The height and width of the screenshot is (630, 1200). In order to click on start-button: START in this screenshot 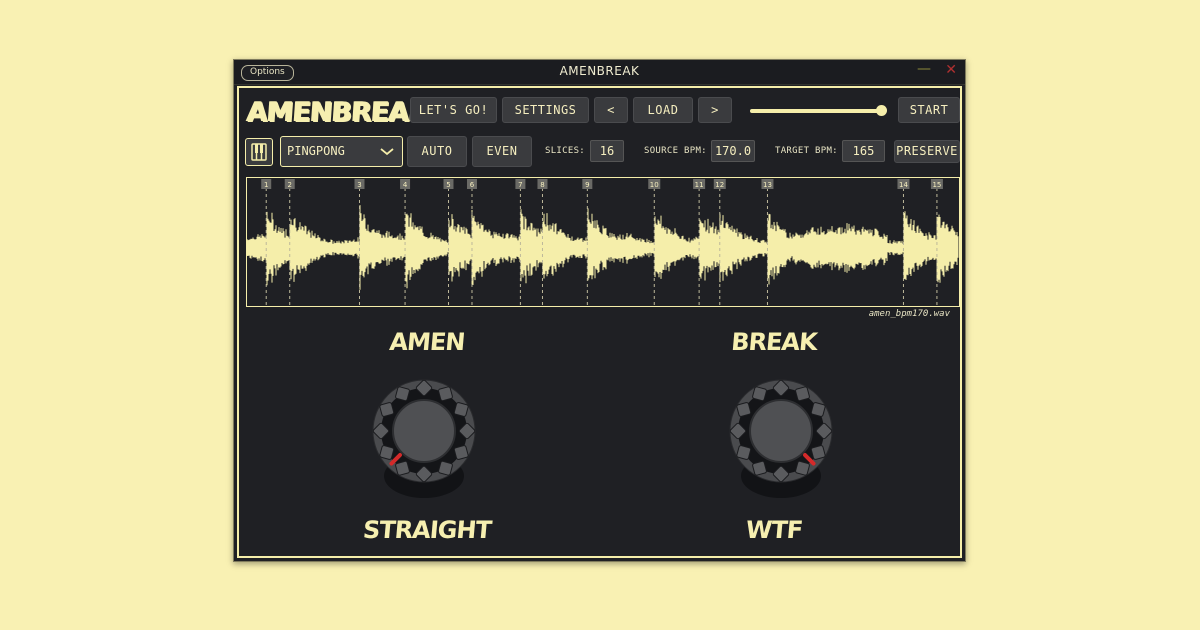, I will do `click(929, 110)`.